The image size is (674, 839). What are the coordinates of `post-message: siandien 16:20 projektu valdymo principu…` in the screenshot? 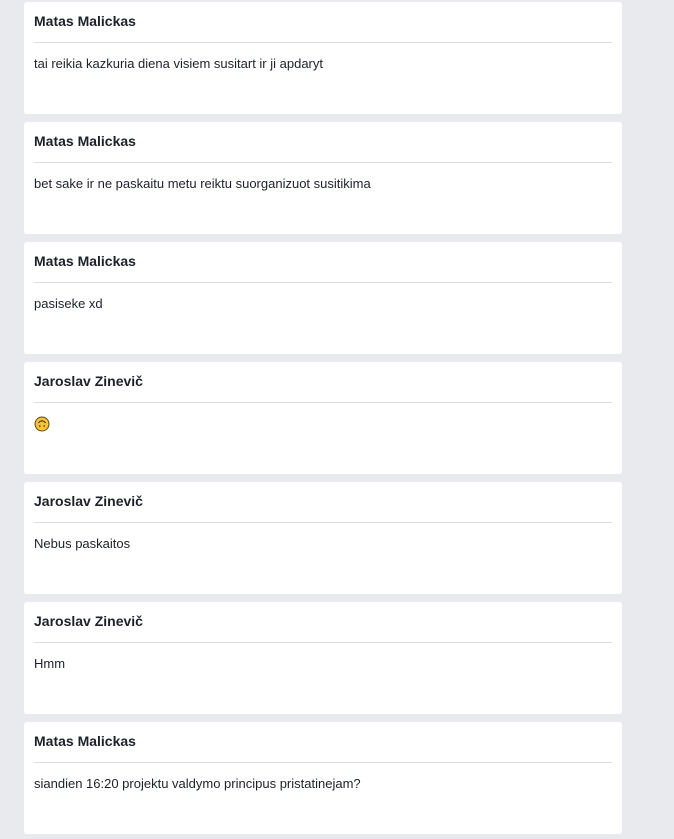 It's located at (197, 783).